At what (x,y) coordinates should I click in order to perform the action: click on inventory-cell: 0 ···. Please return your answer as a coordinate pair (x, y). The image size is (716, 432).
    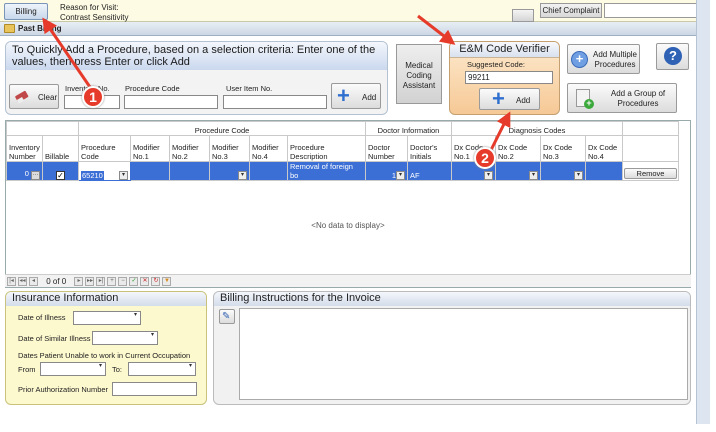
    Looking at the image, I should click on (24, 171).